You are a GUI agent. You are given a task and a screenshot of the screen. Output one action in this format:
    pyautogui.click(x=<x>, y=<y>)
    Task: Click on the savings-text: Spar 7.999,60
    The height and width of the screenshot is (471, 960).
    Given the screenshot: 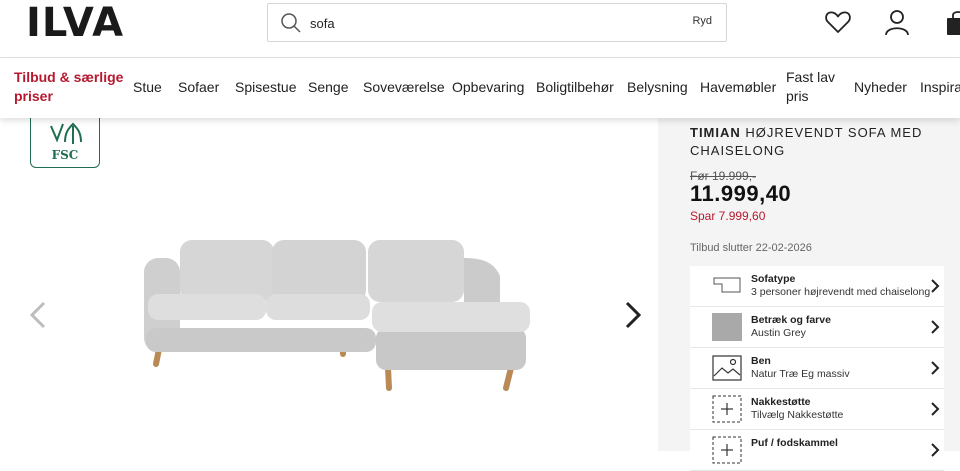 What is the action you would take?
    pyautogui.click(x=728, y=216)
    